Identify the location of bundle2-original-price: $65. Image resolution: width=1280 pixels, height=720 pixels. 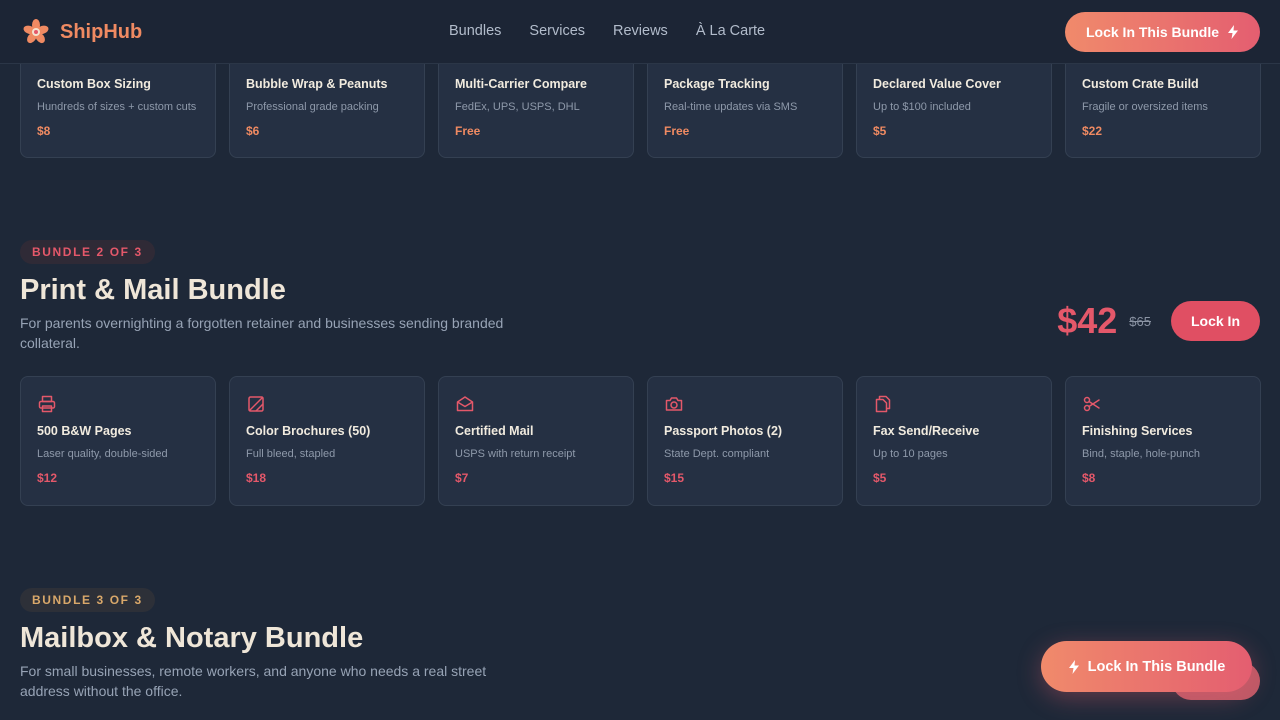
(1140, 321).